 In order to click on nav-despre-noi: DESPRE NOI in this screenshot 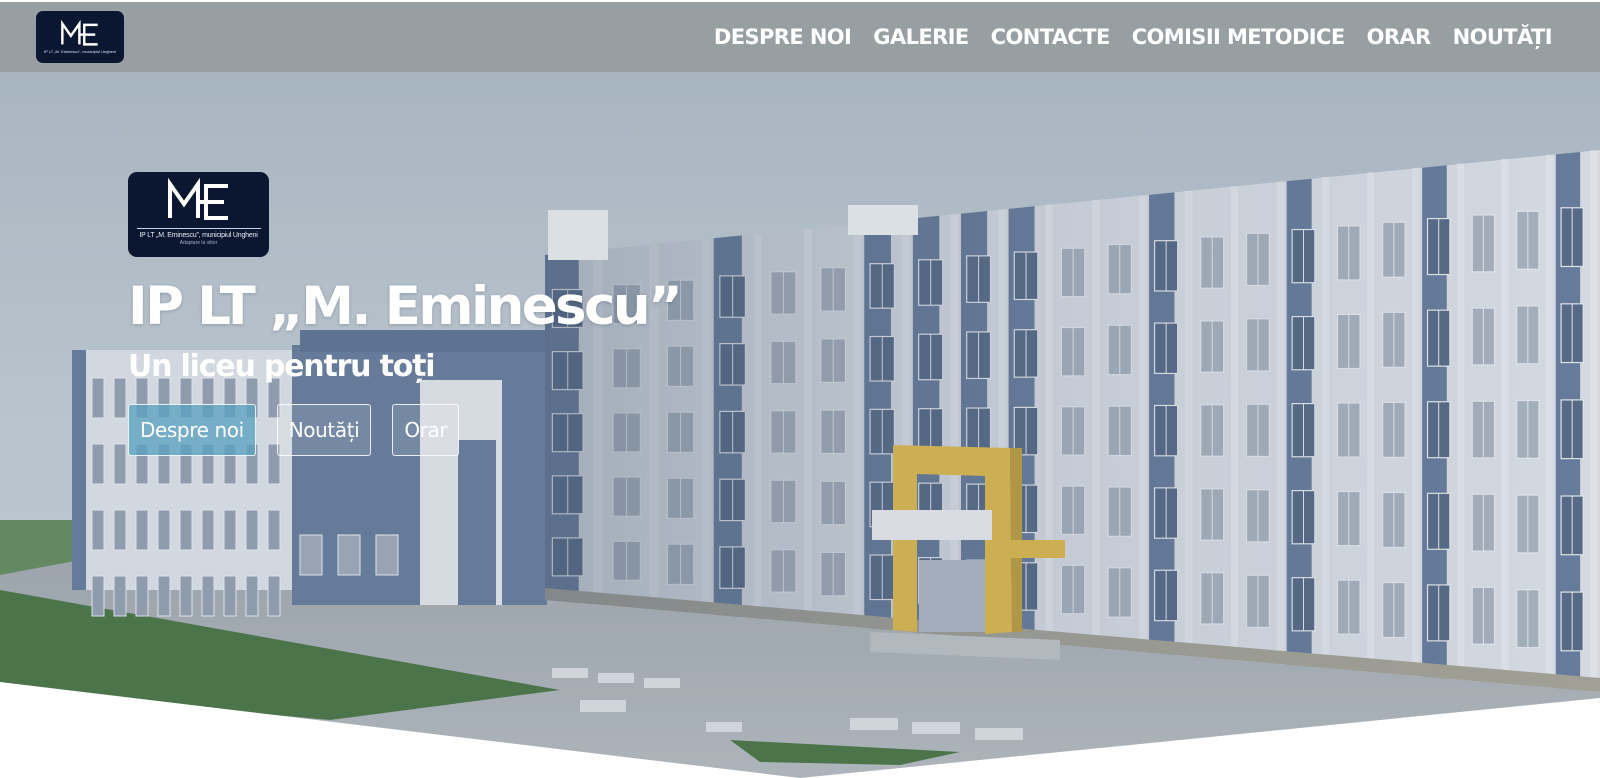, I will do `click(783, 37)`.